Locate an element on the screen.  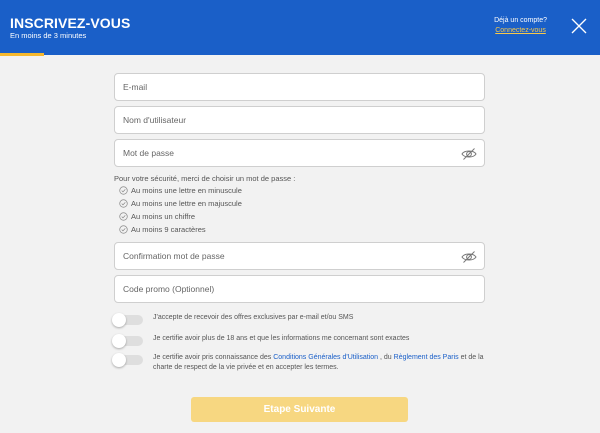
email-input is located at coordinates (299, 87).